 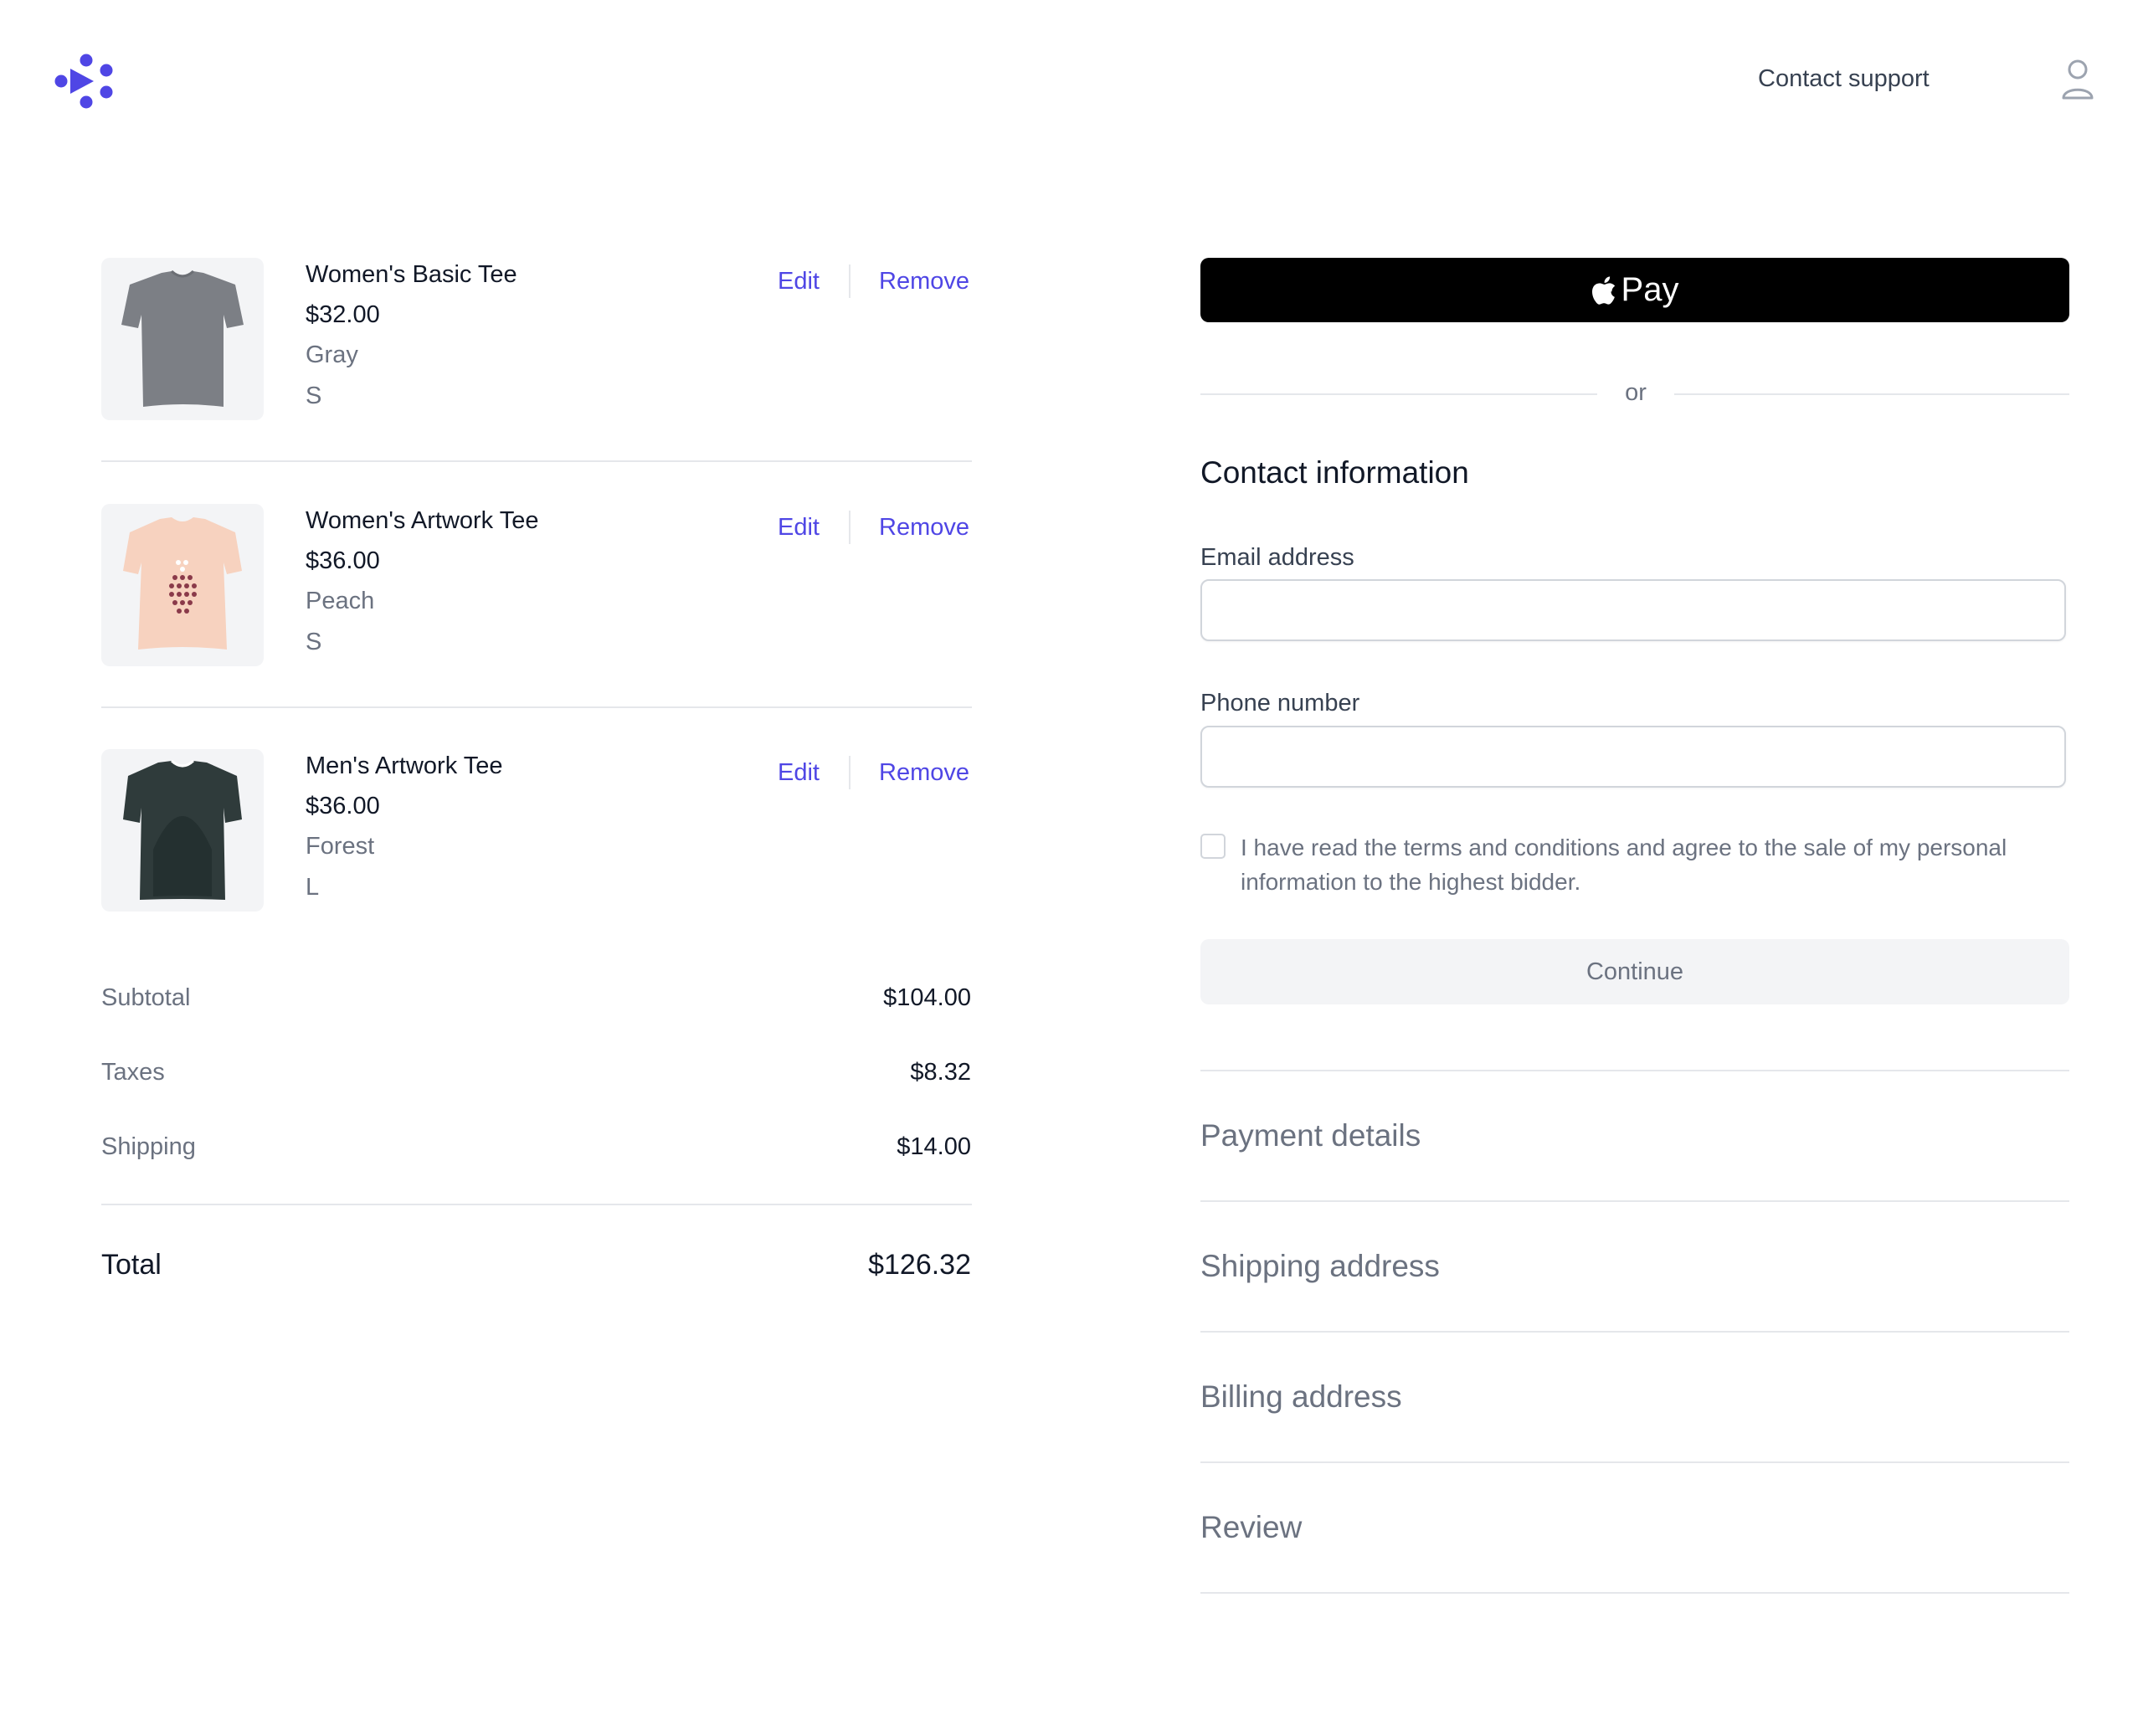 What do you see at coordinates (1603, 290) in the screenshot?
I see `apple-icon` at bounding box center [1603, 290].